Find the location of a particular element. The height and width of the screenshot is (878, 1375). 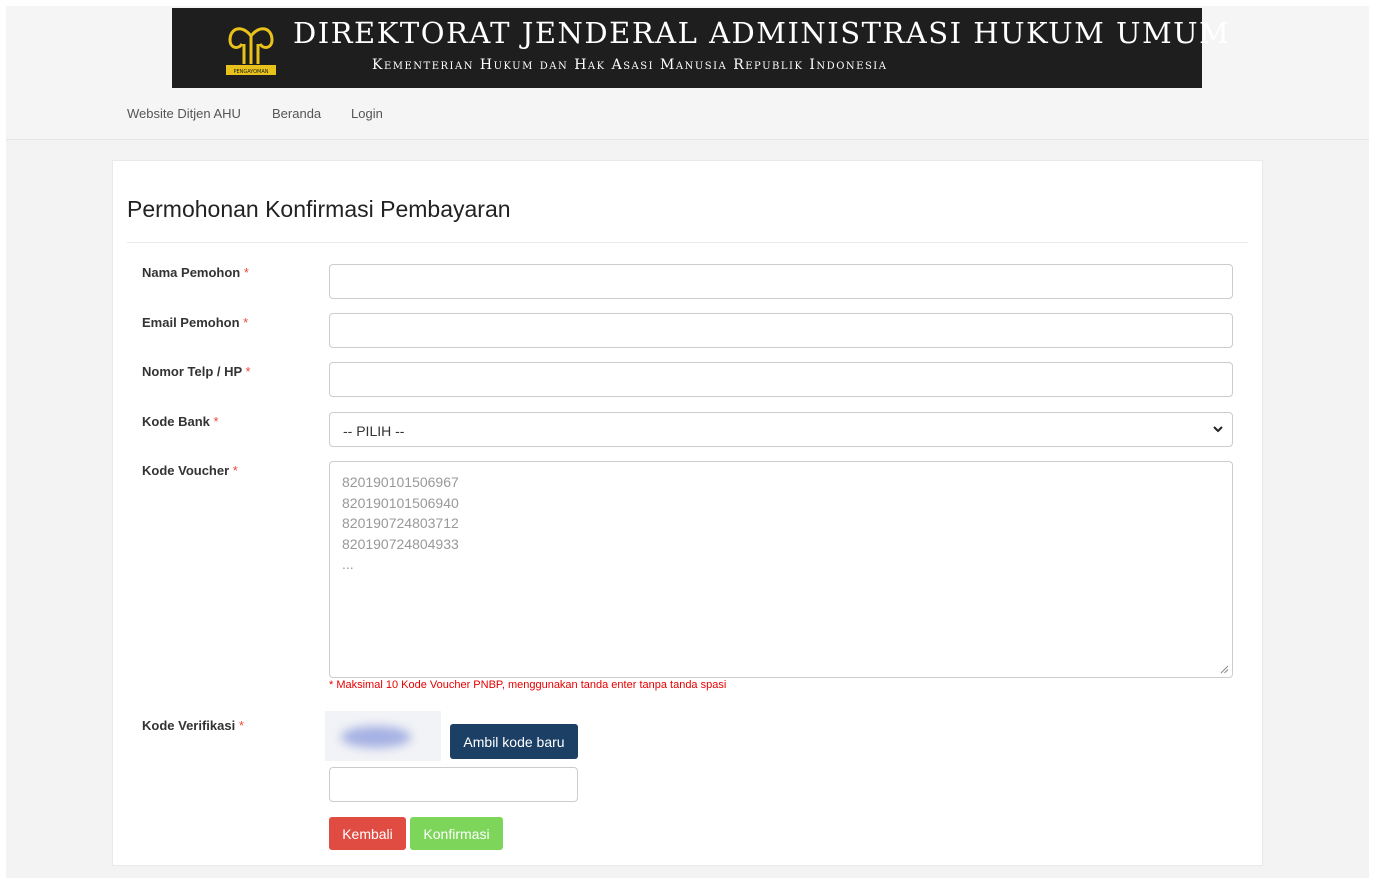

email-pemohon-label: Email Pemohon * is located at coordinates (195, 322).